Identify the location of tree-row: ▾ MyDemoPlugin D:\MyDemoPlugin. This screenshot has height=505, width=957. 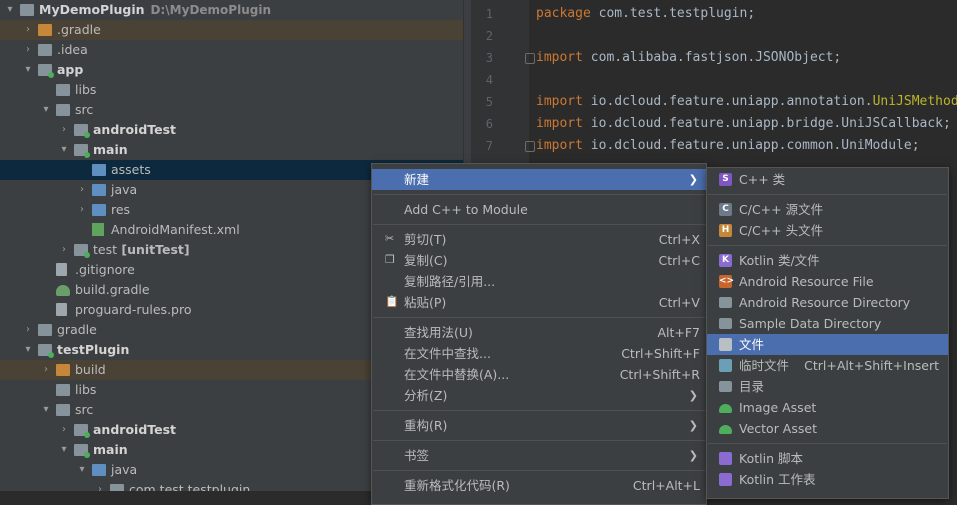
(231, 10).